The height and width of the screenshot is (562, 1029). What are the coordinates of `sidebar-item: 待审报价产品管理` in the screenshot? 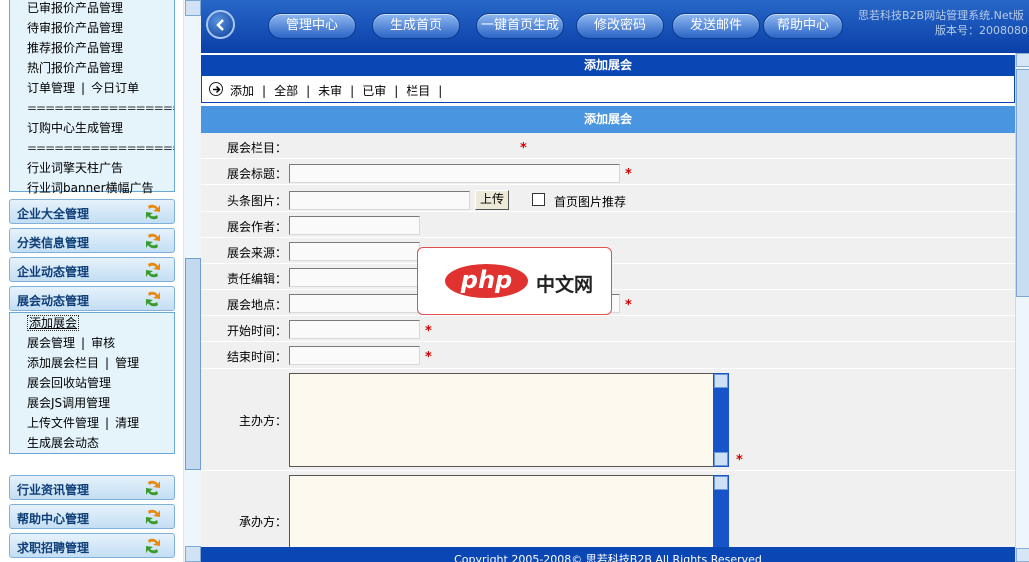 It's located at (92, 28).